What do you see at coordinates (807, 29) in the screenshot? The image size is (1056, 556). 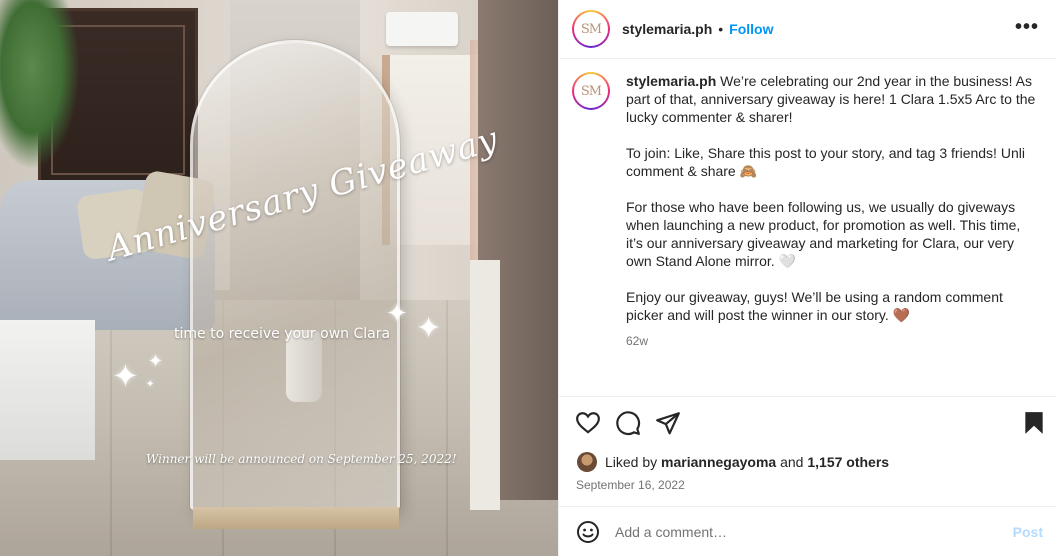 I see `post-header: SM stylemaria.ph • Follow •••` at bounding box center [807, 29].